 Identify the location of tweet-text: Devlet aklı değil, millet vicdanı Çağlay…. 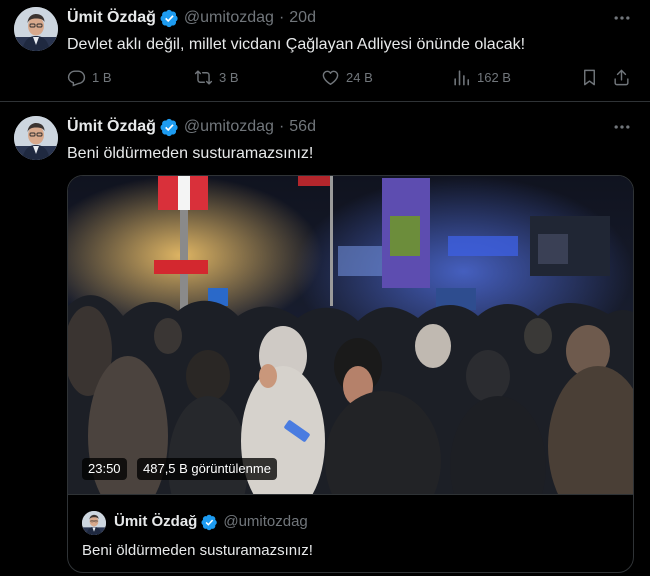
(296, 44).